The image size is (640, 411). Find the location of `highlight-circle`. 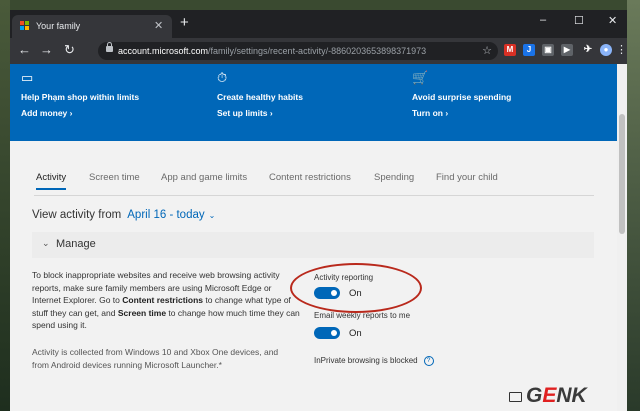

highlight-circle is located at coordinates (356, 288).